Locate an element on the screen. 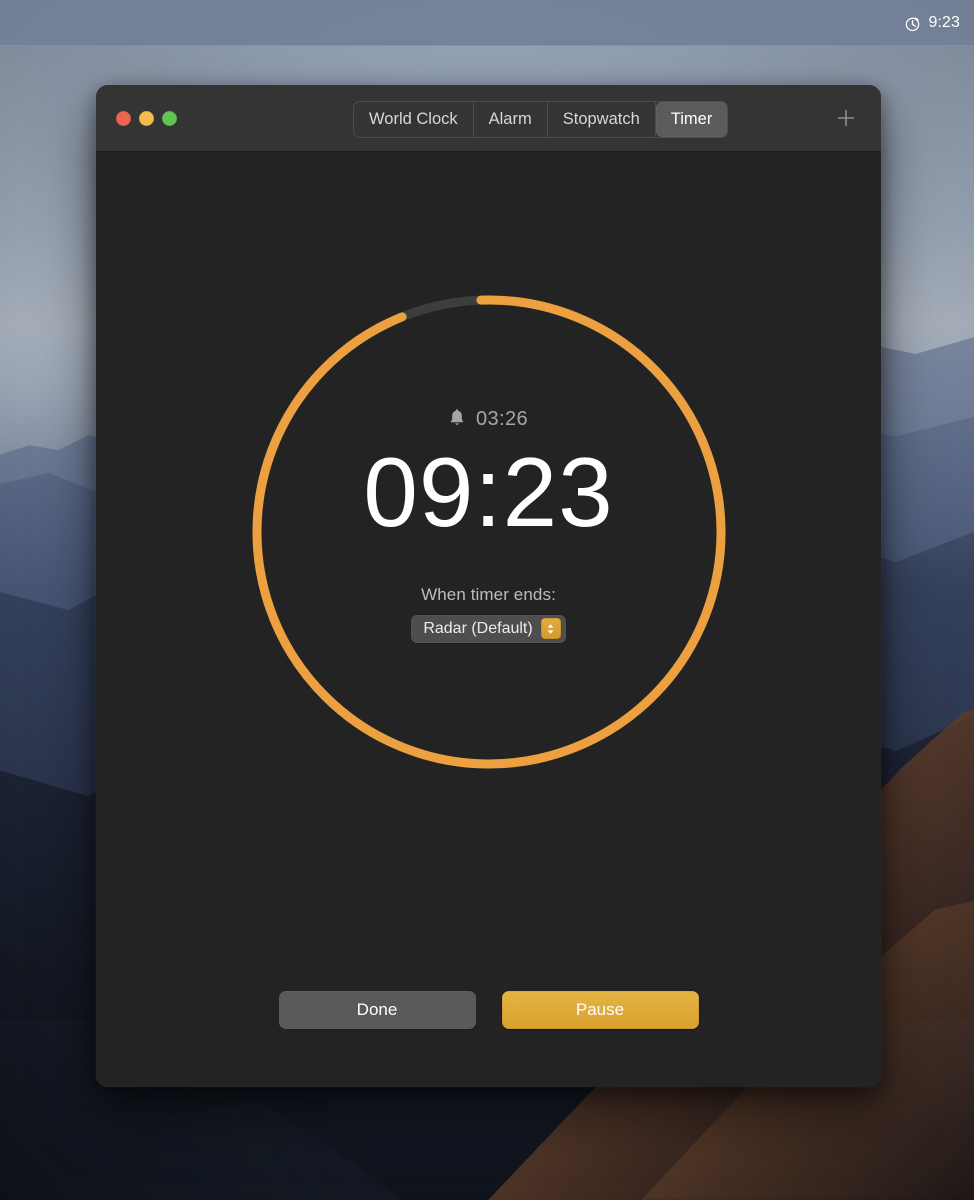  tab-segmented-control: World Clock Alarm Stopwatch Timer is located at coordinates (541, 119).